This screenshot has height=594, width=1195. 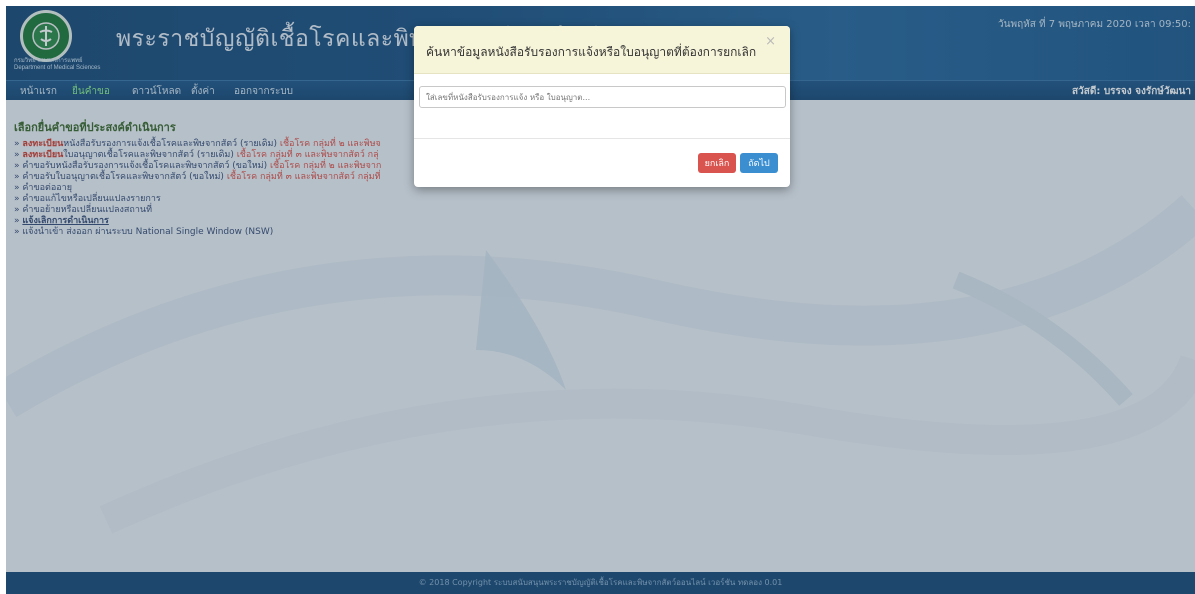 What do you see at coordinates (717, 163) in the screenshot?
I see `cancel-button: ยกเลิก` at bounding box center [717, 163].